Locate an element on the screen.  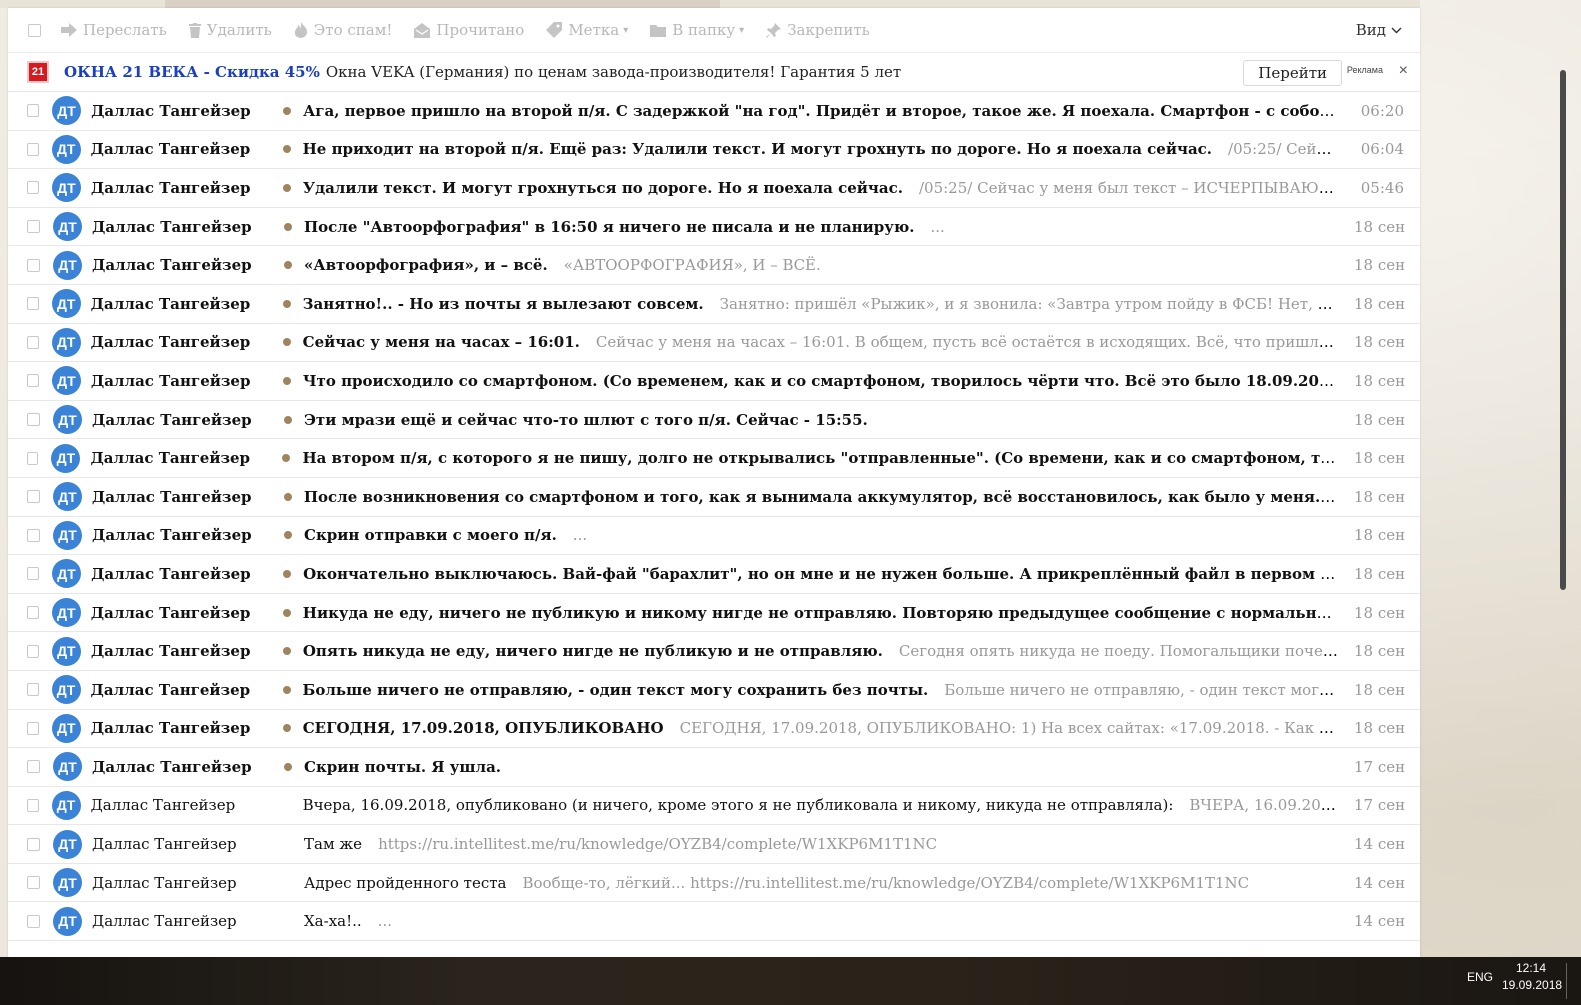
spam-button: Это спам! is located at coordinates (343, 30).